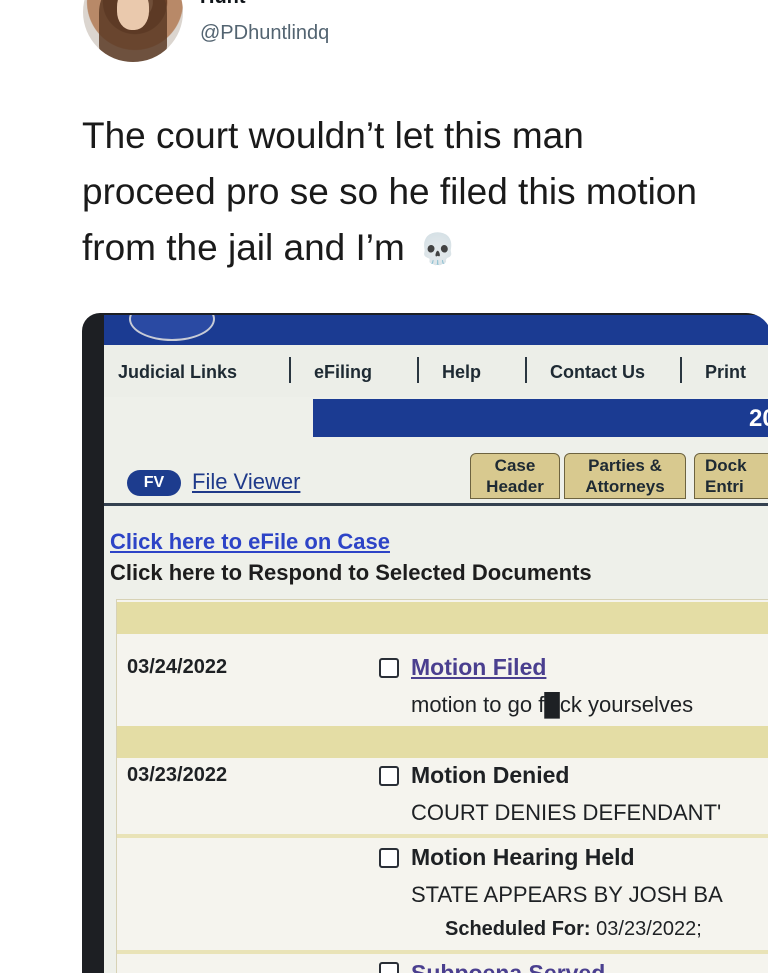 The height and width of the screenshot is (973, 768). Describe the element at coordinates (726, 465) in the screenshot. I see `tab-line1: Dock` at that location.